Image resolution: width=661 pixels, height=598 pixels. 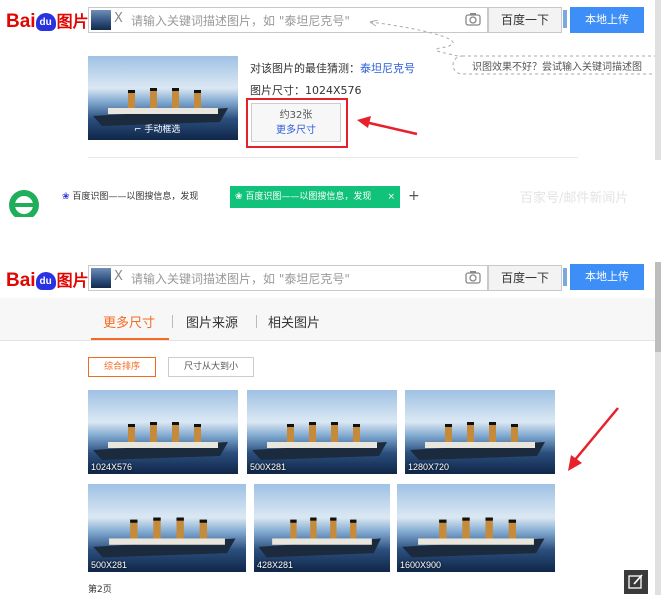 I want to click on manual-crop-label: 手动框选, so click(x=162, y=130).